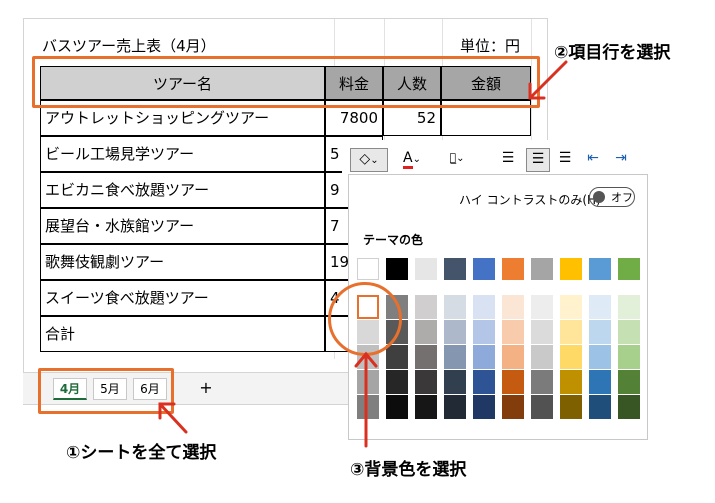 The height and width of the screenshot is (503, 715). What do you see at coordinates (612, 53) in the screenshot?
I see `step2-label: ②項目行を選択` at bounding box center [612, 53].